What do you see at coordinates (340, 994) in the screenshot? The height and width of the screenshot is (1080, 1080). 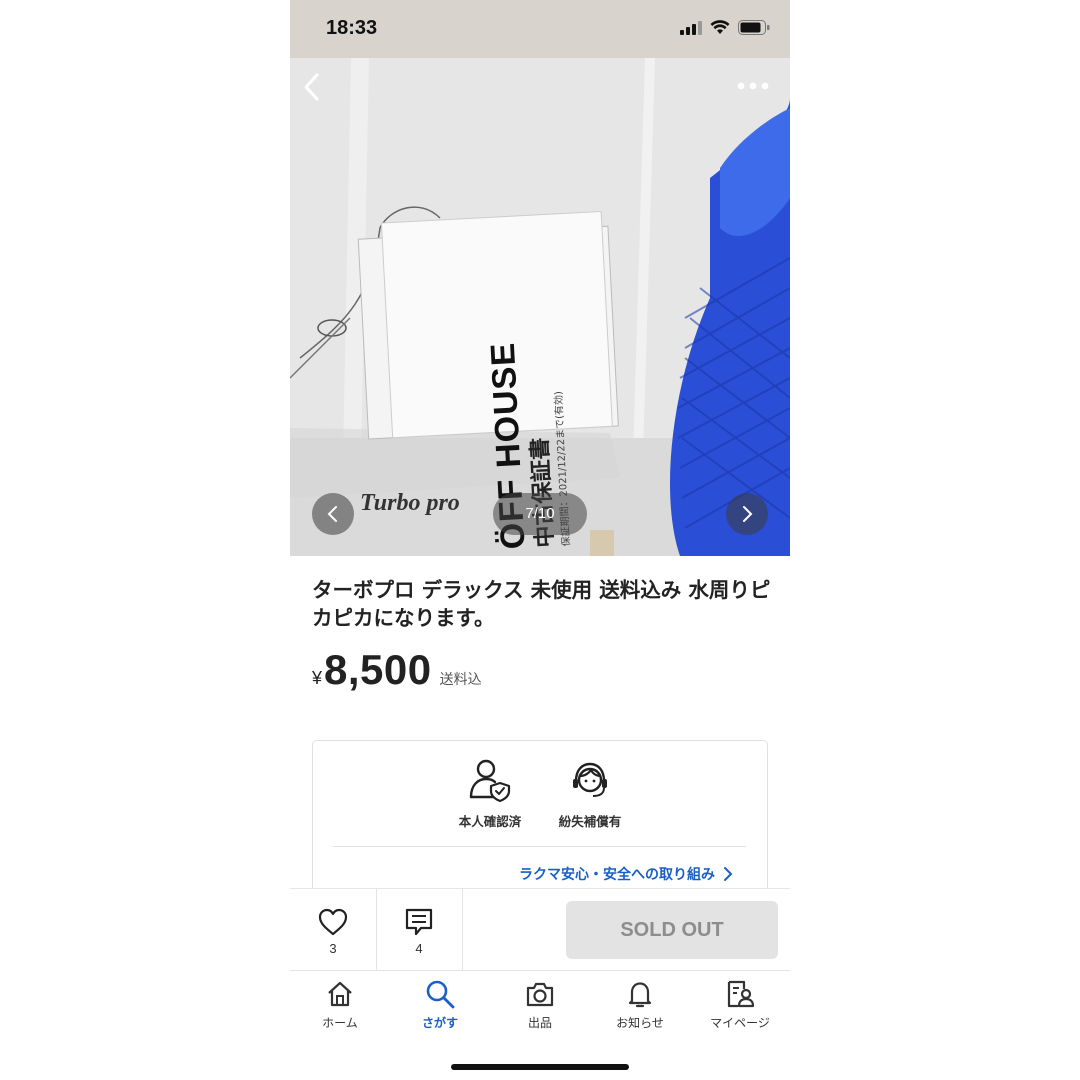 I see `home-icon` at bounding box center [340, 994].